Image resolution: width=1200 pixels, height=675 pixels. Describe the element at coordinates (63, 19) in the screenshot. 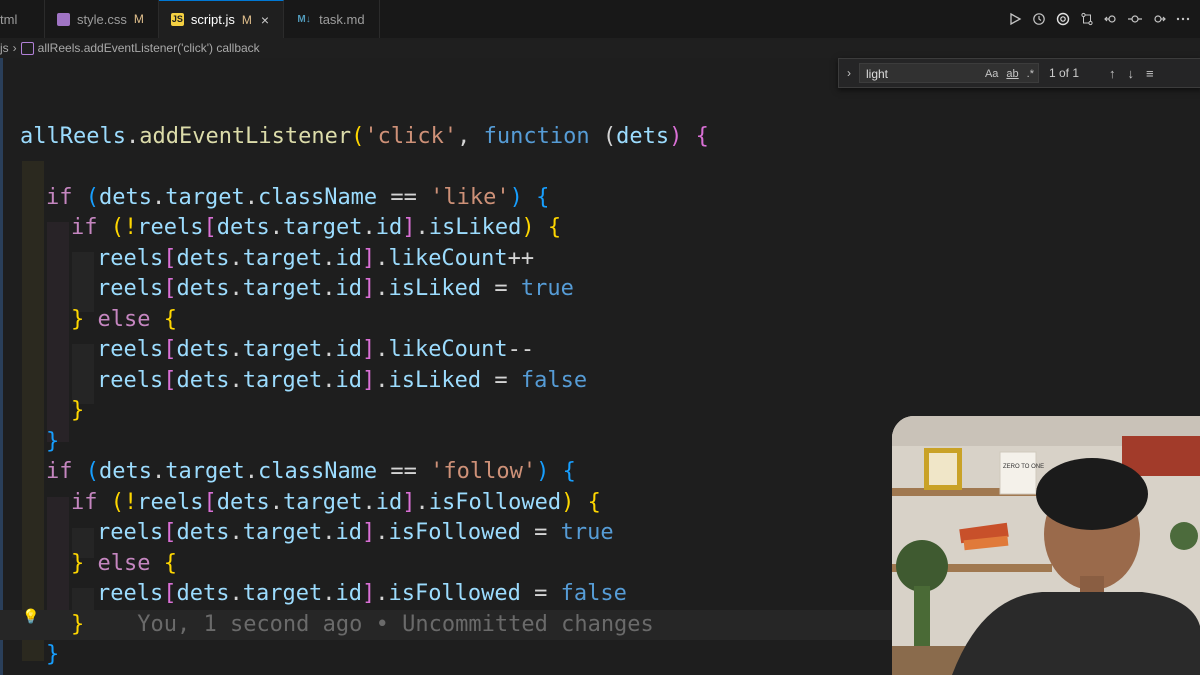

I see `css-file-icon` at that location.